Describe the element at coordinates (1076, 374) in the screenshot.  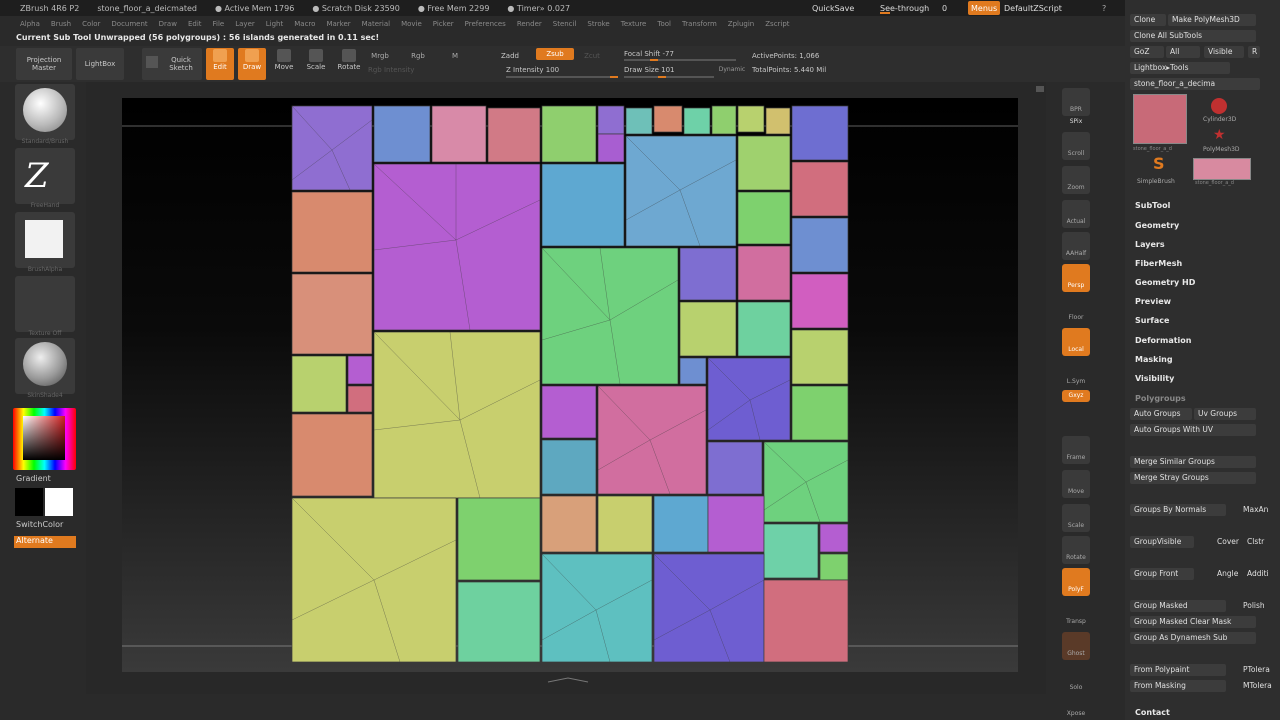
I see `lsym-button: L.Sym` at that location.